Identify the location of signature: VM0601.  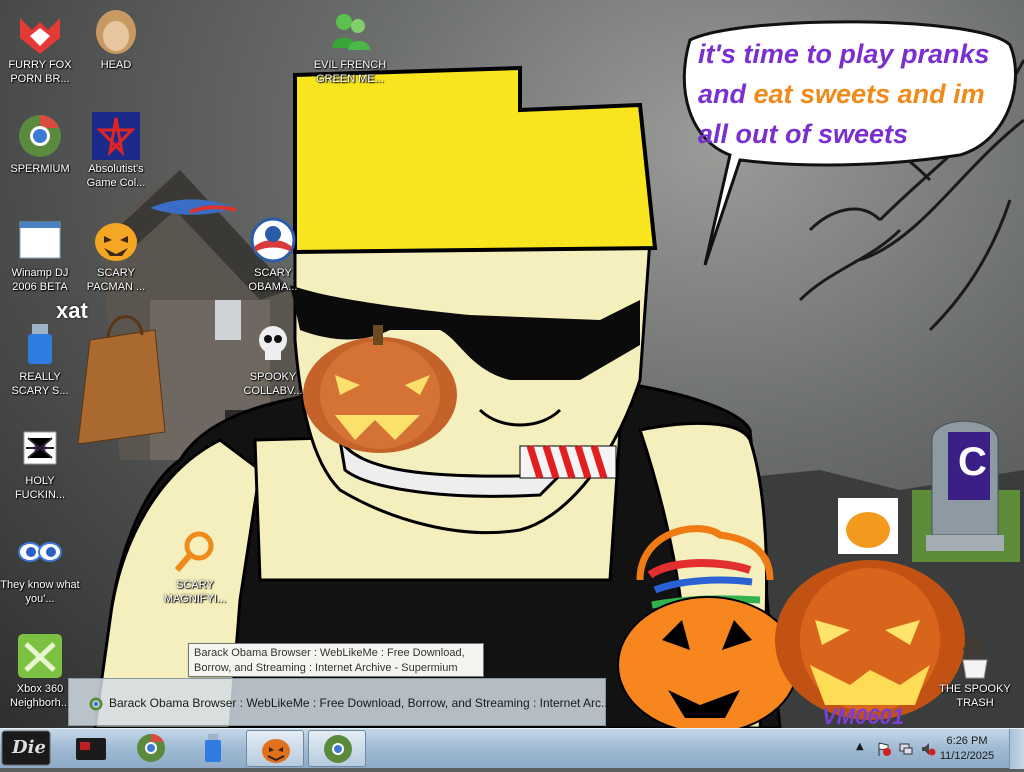
(863, 716).